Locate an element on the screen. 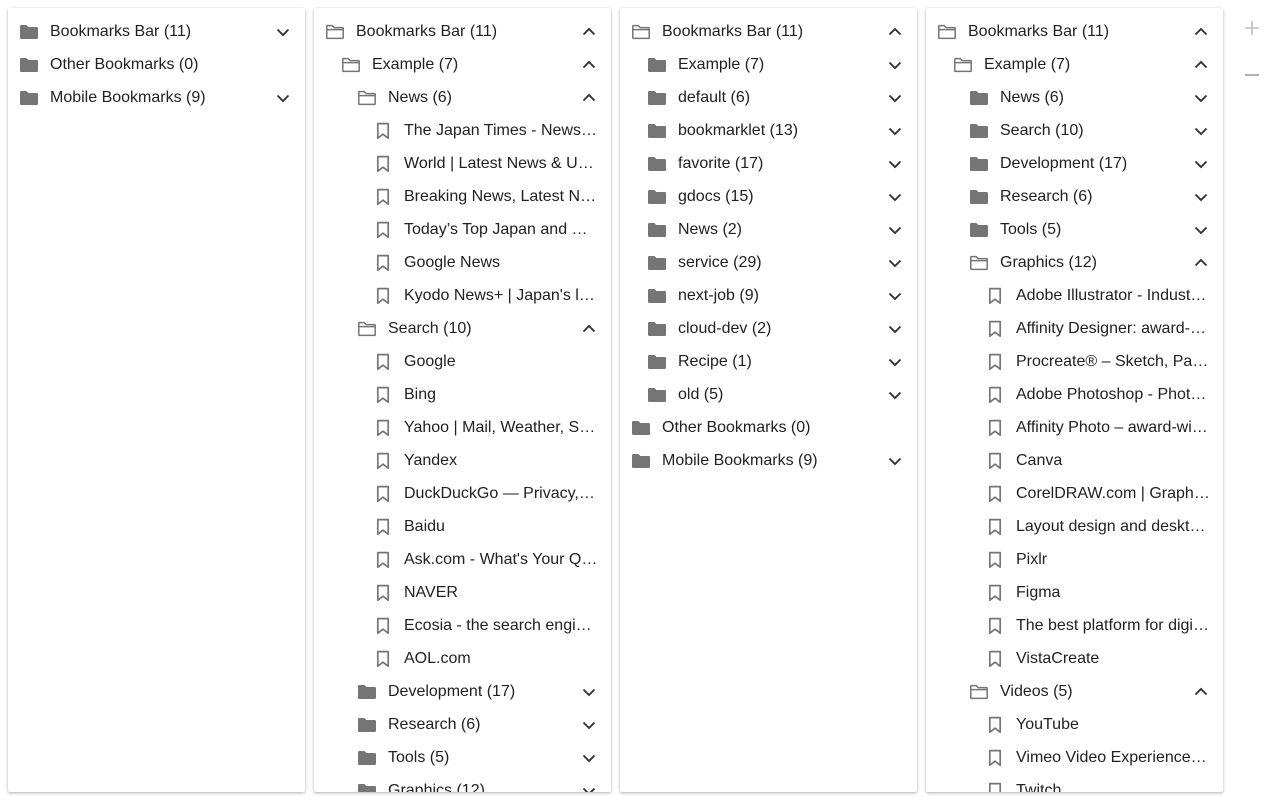 The width and height of the screenshot is (1280, 800). folder-row-bookmarklet: bookmarklet (13) is located at coordinates (768, 130).